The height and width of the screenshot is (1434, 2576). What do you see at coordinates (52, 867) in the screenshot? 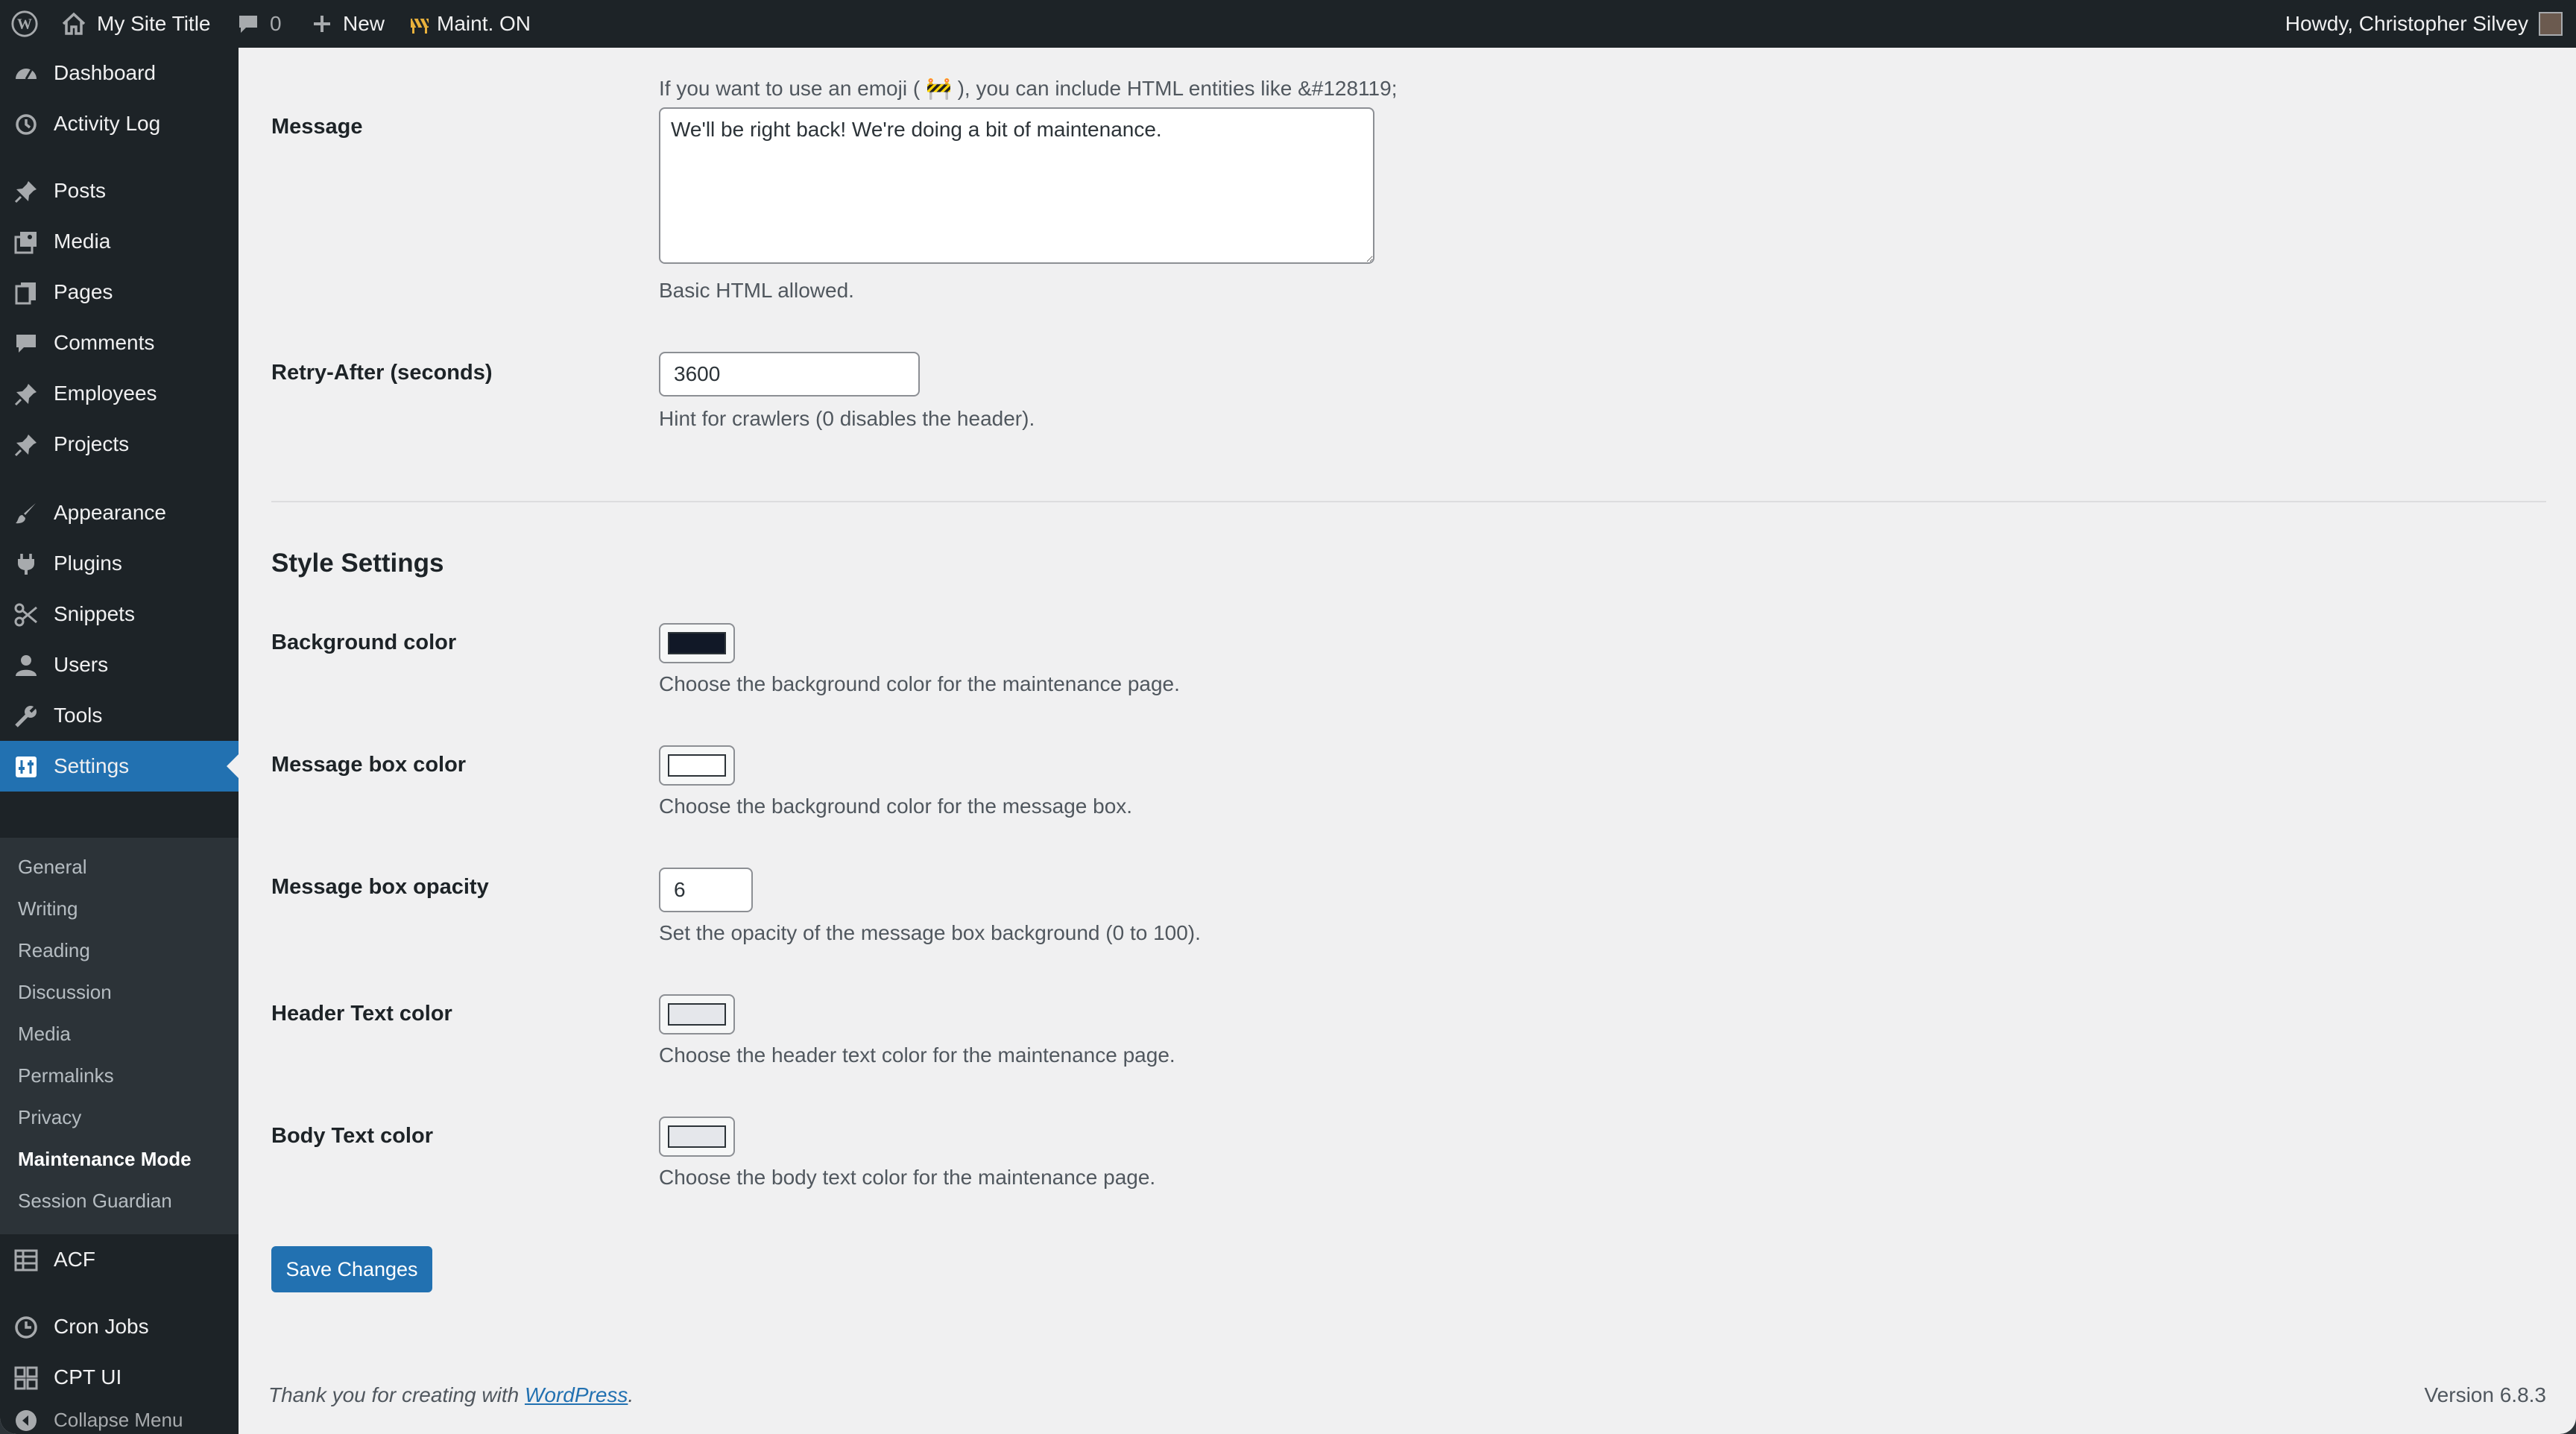
I see `submenu-item-general: General` at bounding box center [52, 867].